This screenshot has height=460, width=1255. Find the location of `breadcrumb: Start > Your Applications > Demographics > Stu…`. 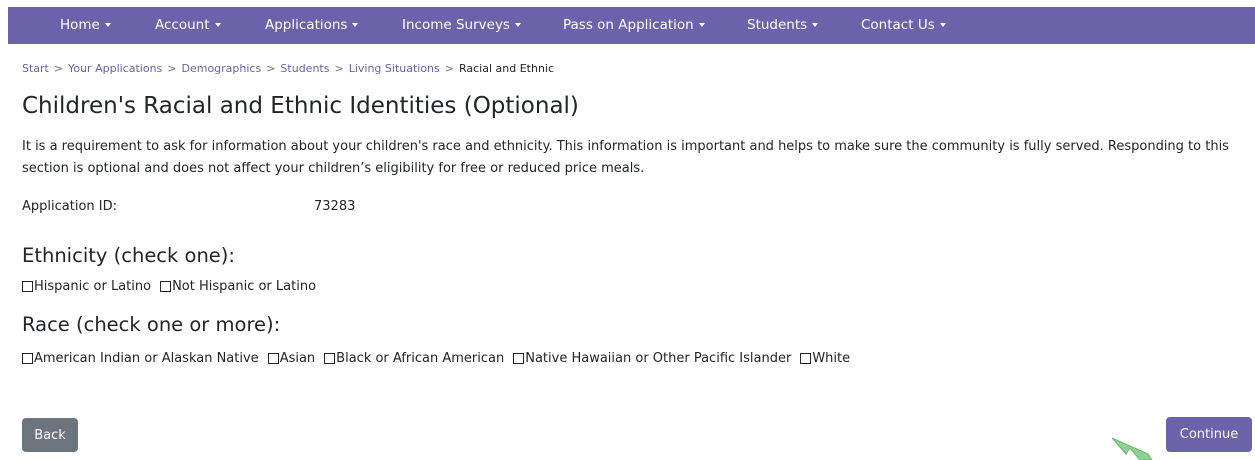

breadcrumb: Start > Your Applications > Demographics > Stu… is located at coordinates (288, 68).